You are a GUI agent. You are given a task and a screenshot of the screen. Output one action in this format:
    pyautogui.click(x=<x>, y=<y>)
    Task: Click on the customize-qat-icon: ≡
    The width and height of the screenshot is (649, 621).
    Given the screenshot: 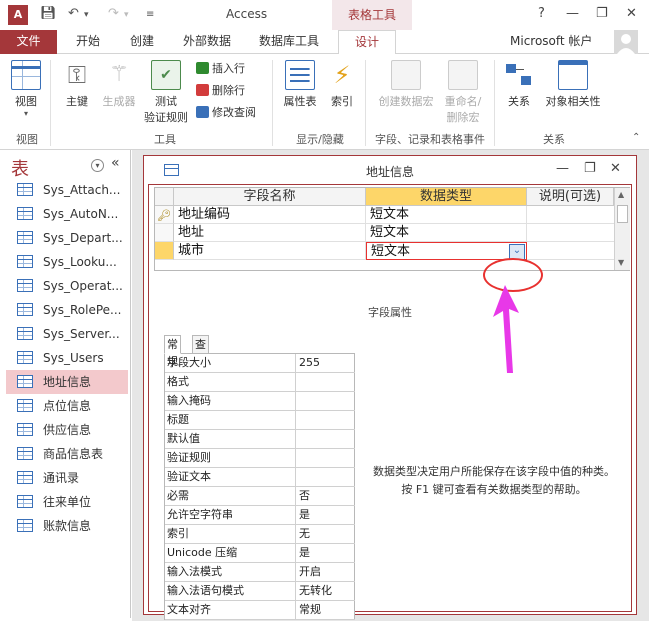 What is the action you would take?
    pyautogui.click(x=150, y=18)
    